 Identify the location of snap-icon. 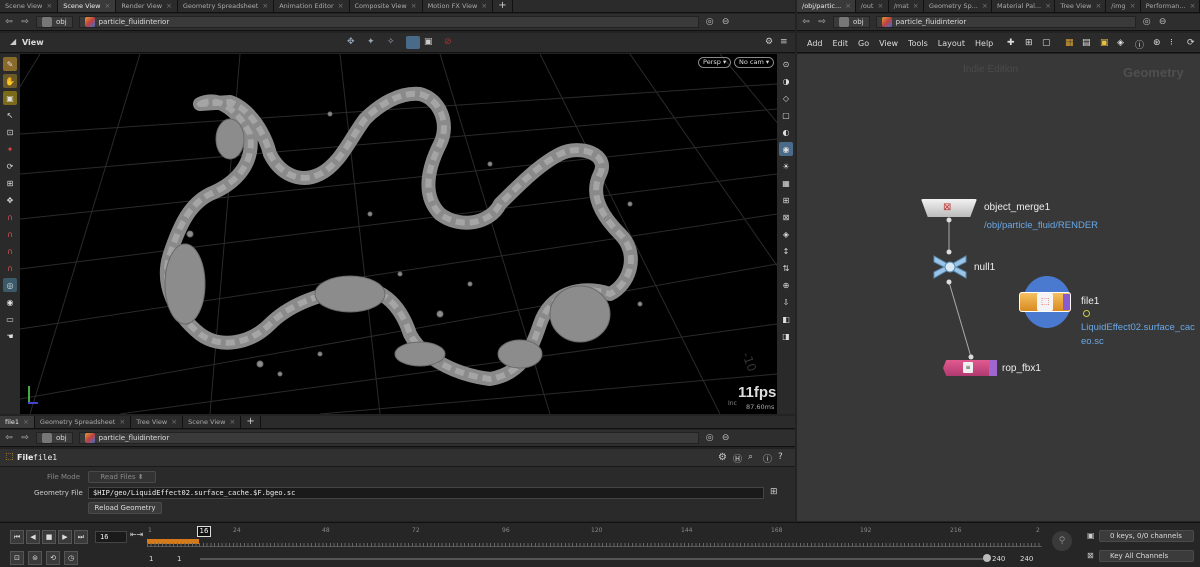
(413, 42).